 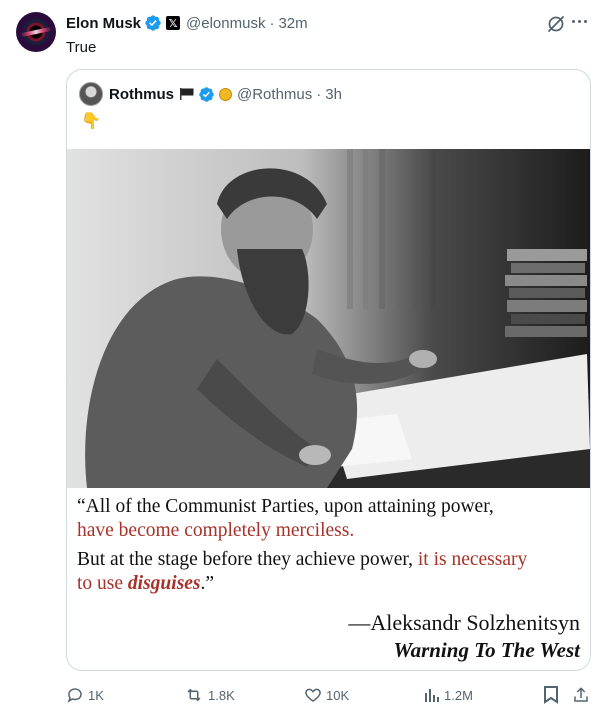 I want to click on grok-icon, so click(x=556, y=26).